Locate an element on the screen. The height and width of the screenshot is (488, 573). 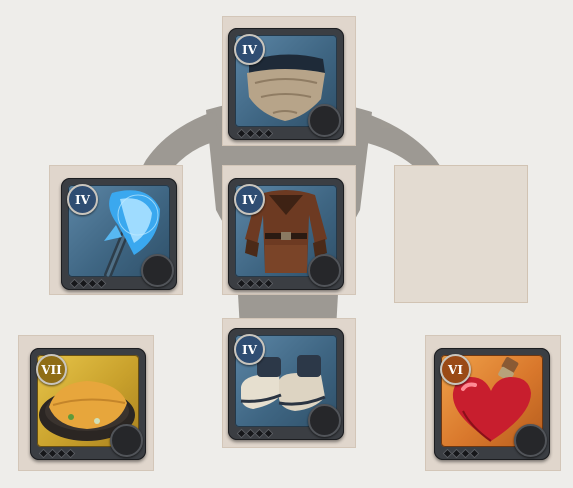
shoes-item: IV is located at coordinates (286, 384).